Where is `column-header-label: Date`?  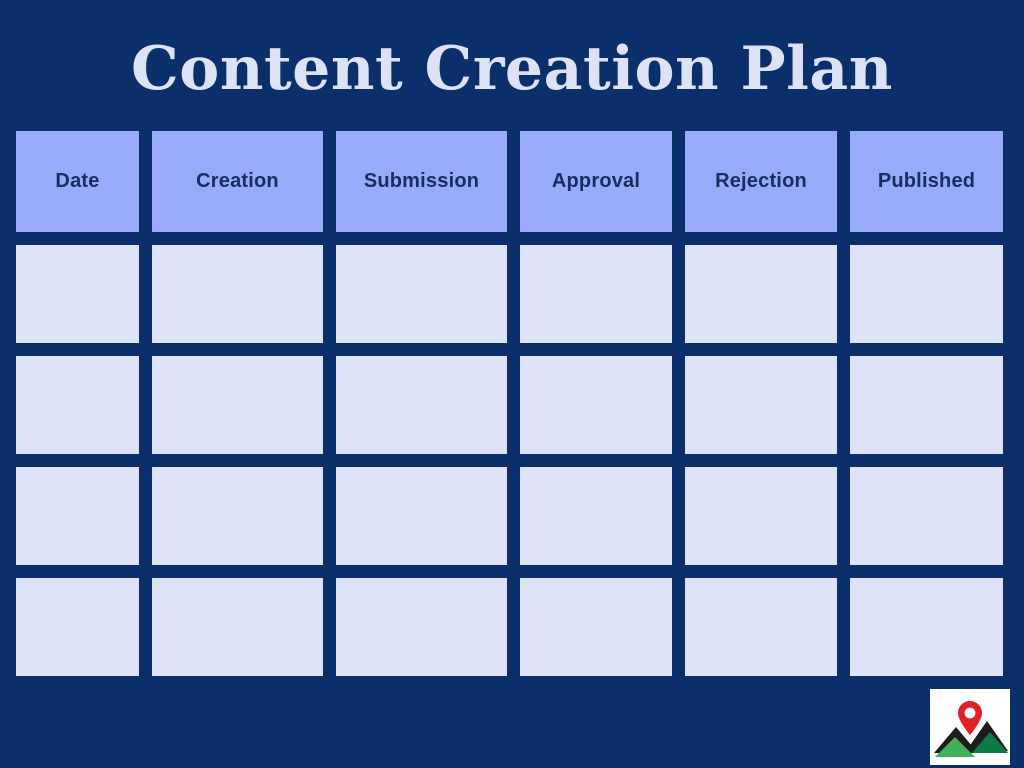 column-header-label: Date is located at coordinates (77, 181).